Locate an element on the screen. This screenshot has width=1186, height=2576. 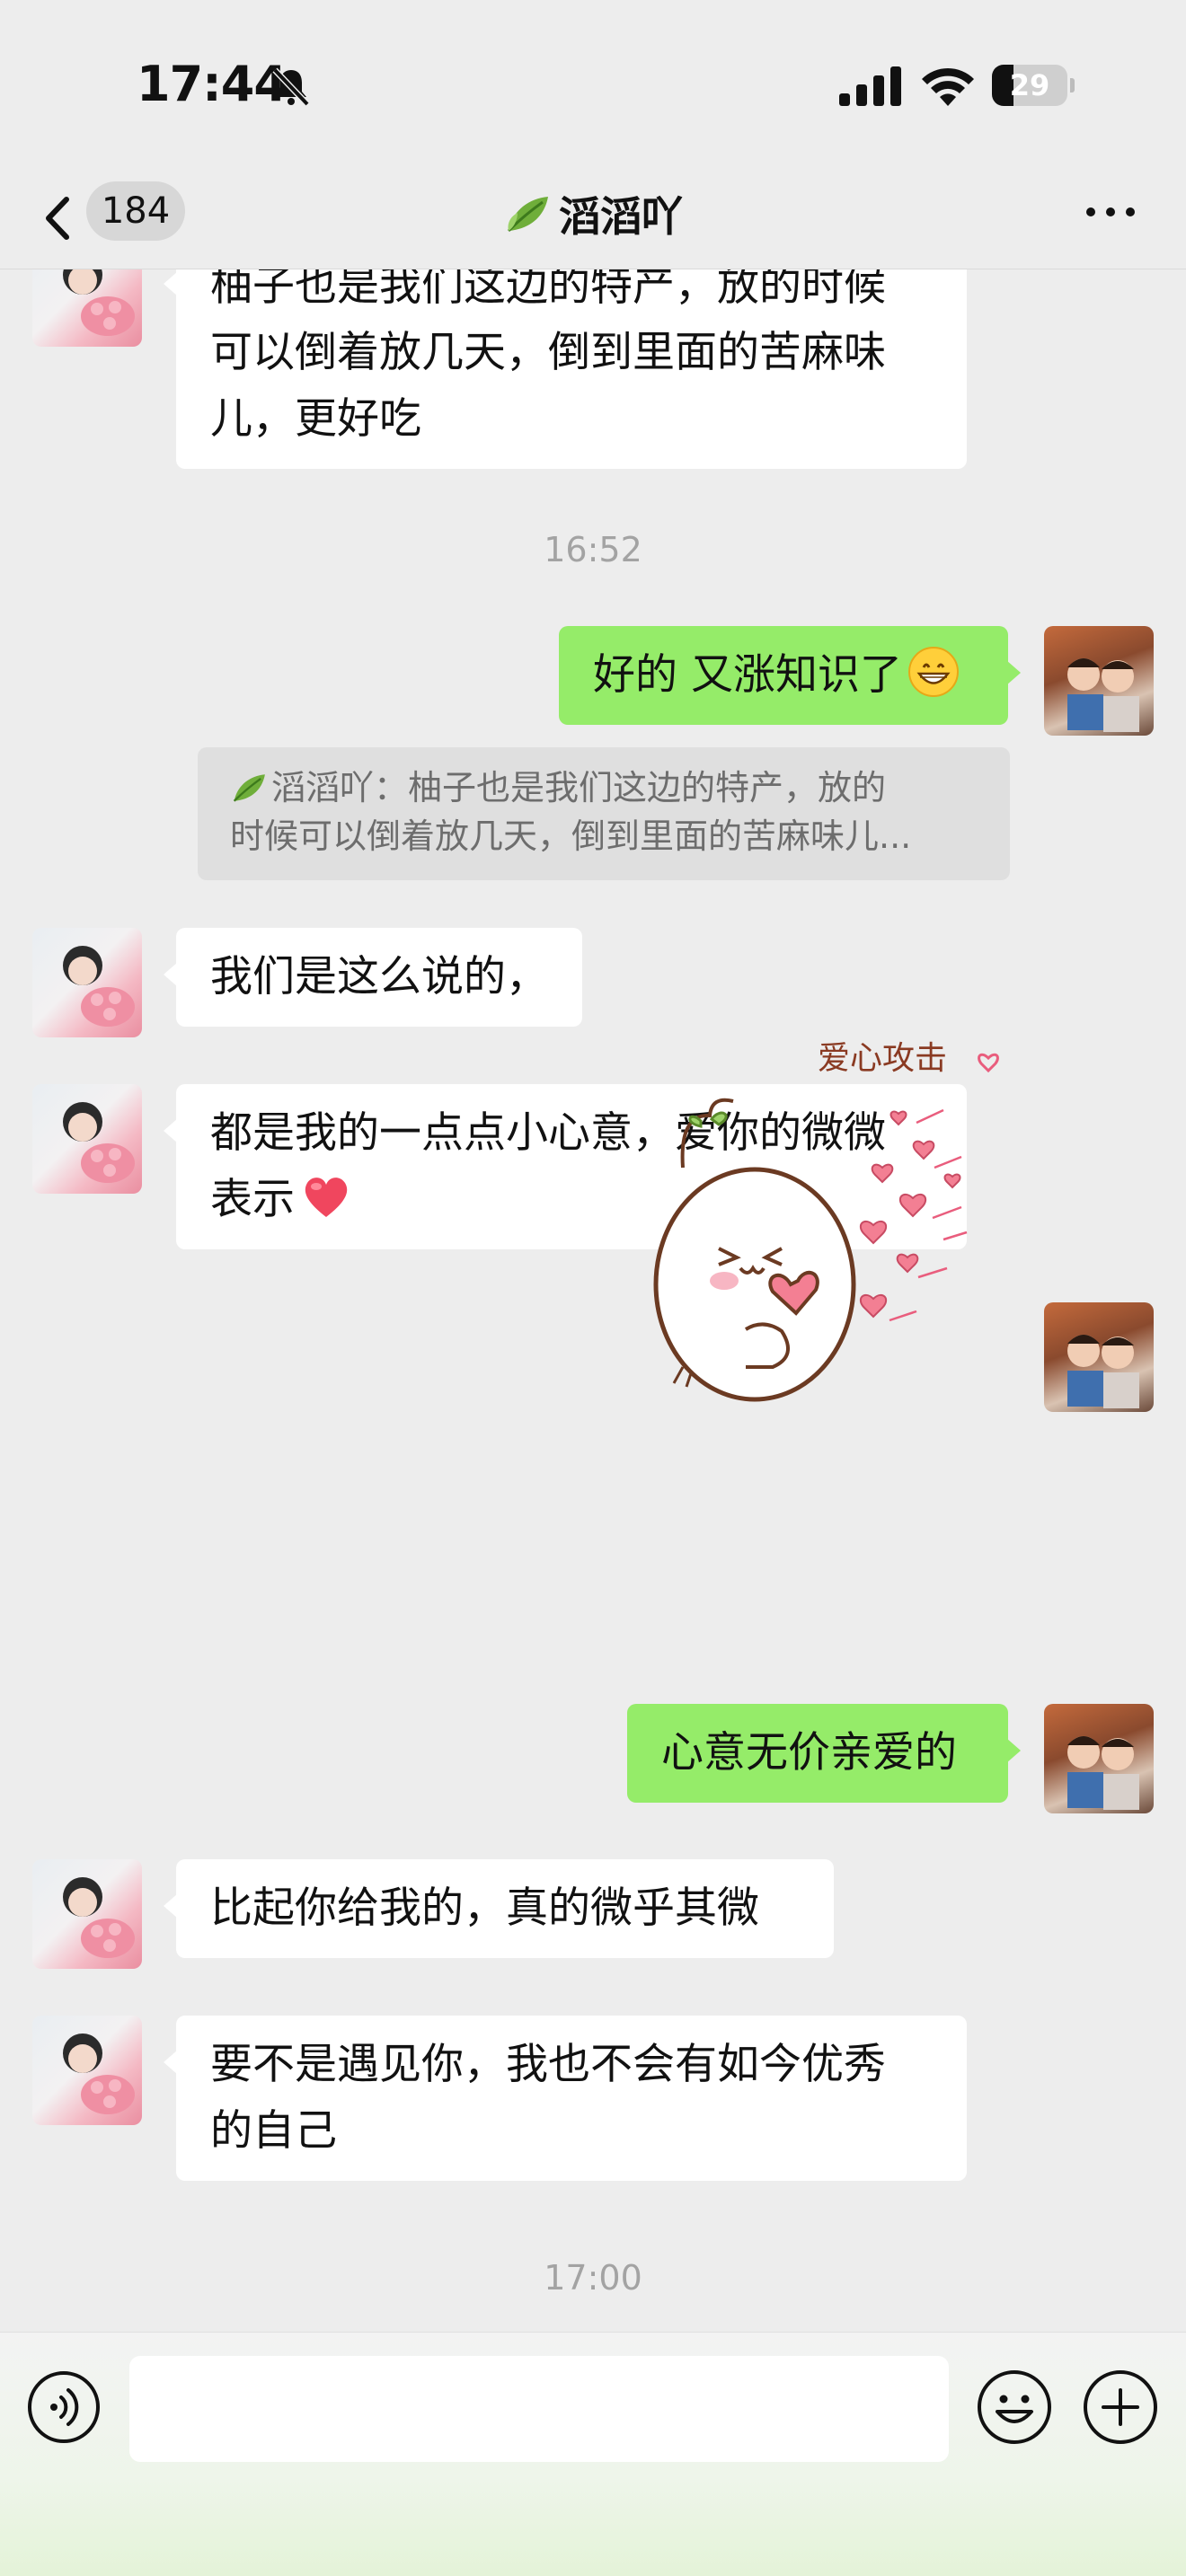
message-text: 心意无价亲爱的 is located at coordinates (809, 1753).